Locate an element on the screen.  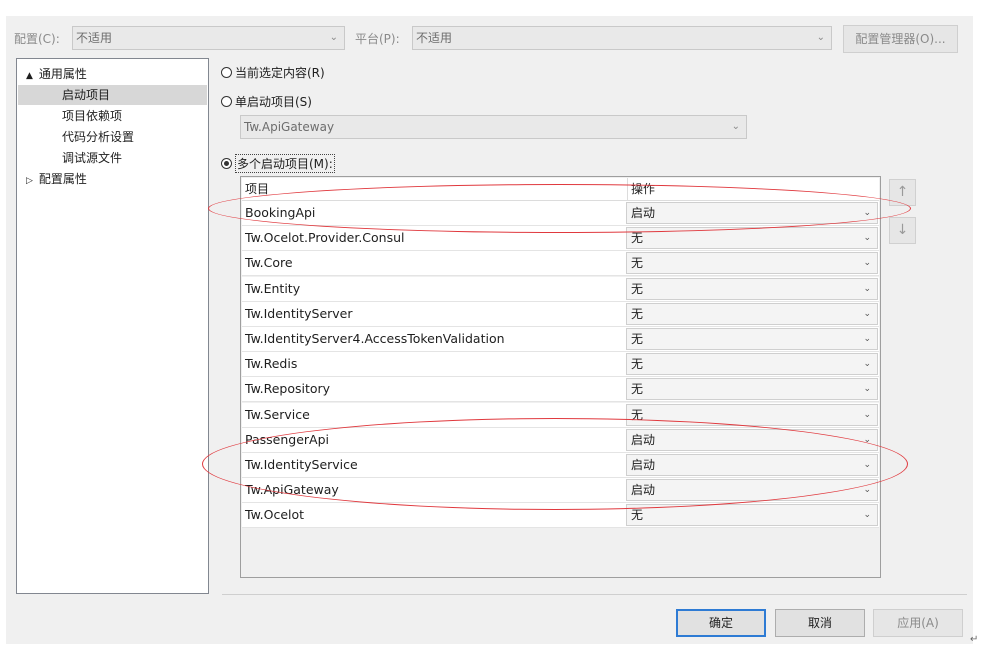
config-dropdown: 不适用 ⌄ is located at coordinates (208, 38).